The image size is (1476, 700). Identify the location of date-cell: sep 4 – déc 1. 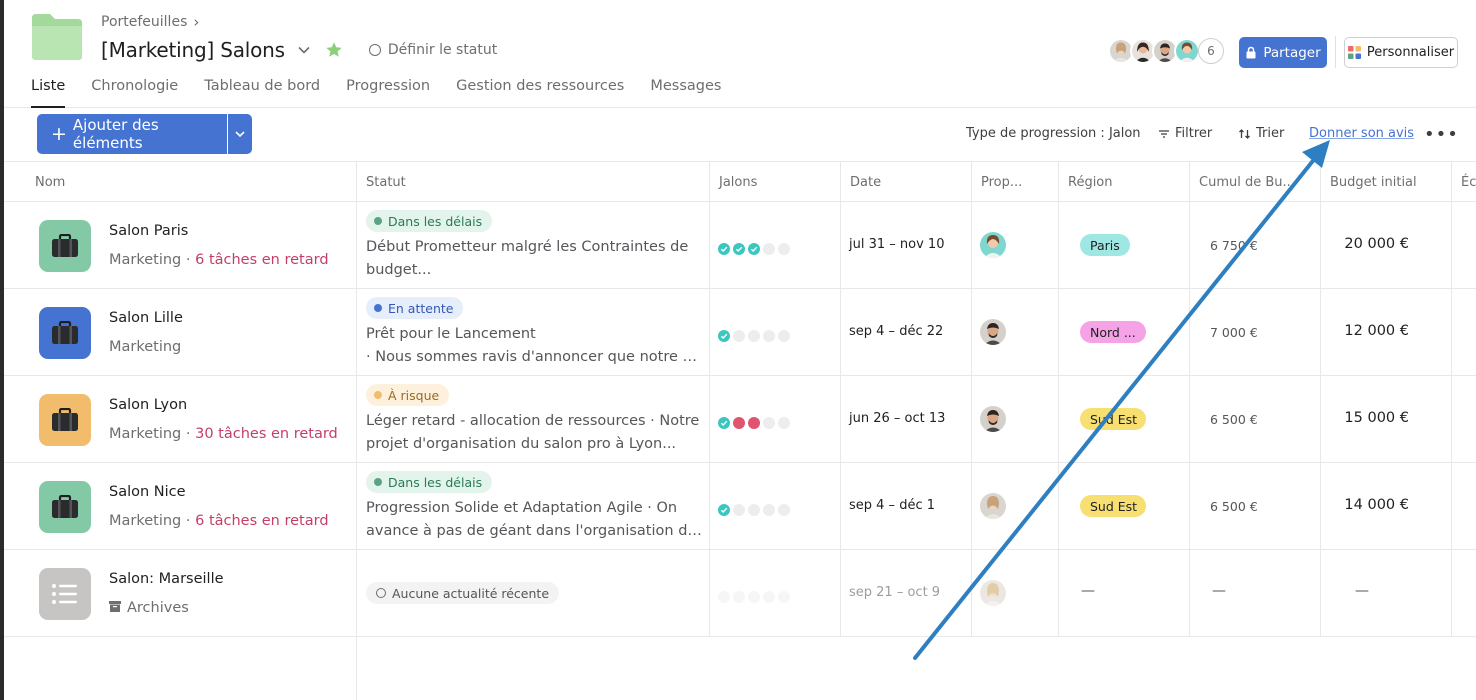
(905, 506).